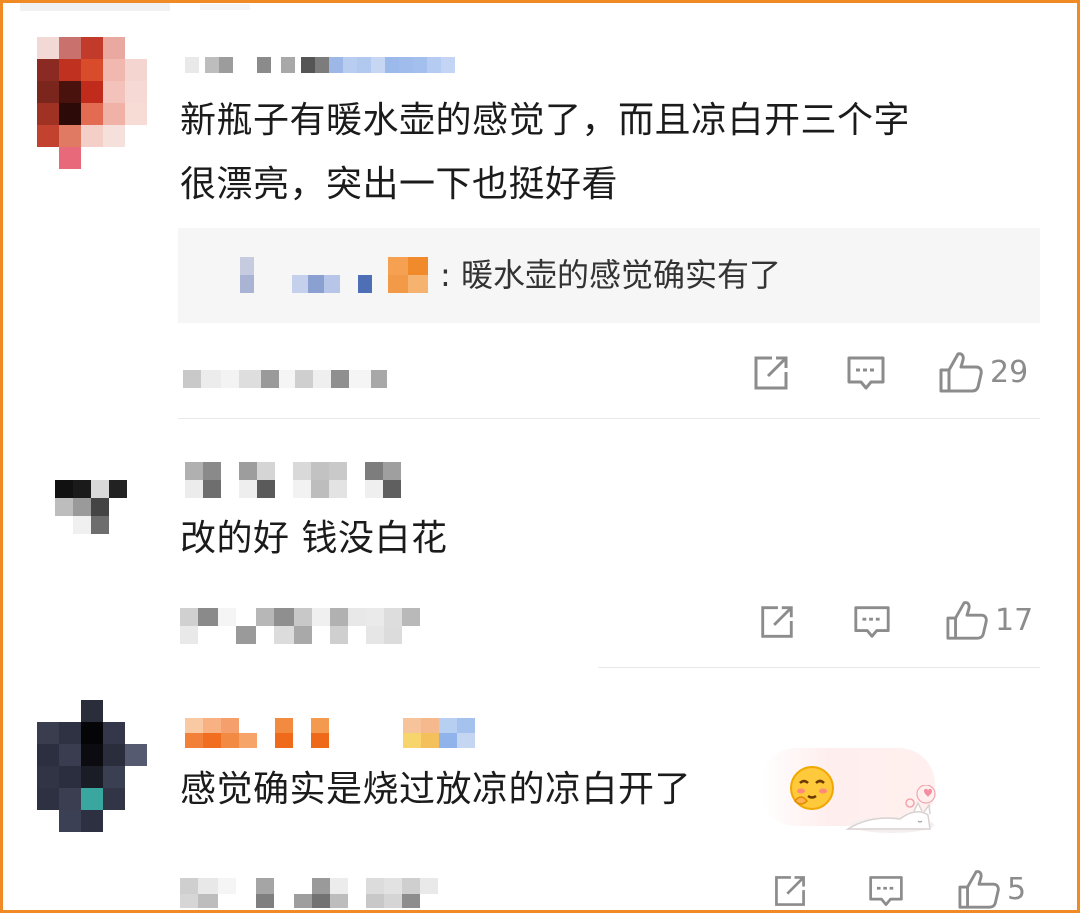 This screenshot has width=1080, height=913. What do you see at coordinates (436, 789) in the screenshot?
I see `comment-text: 感觉确实是烧过放凉的凉白开了` at bounding box center [436, 789].